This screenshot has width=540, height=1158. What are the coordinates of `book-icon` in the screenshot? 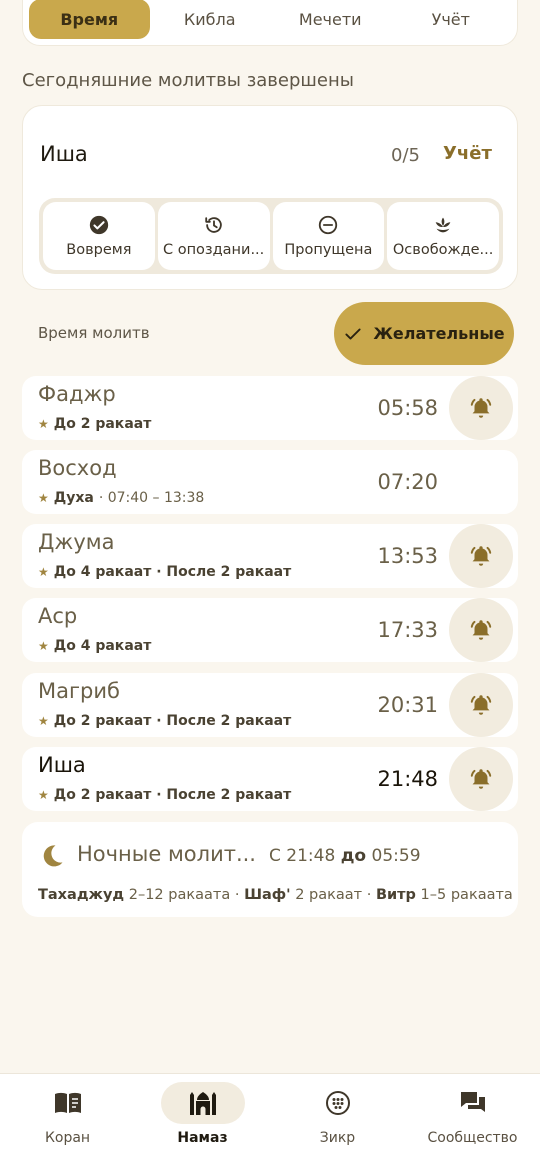 It's located at (67, 1102).